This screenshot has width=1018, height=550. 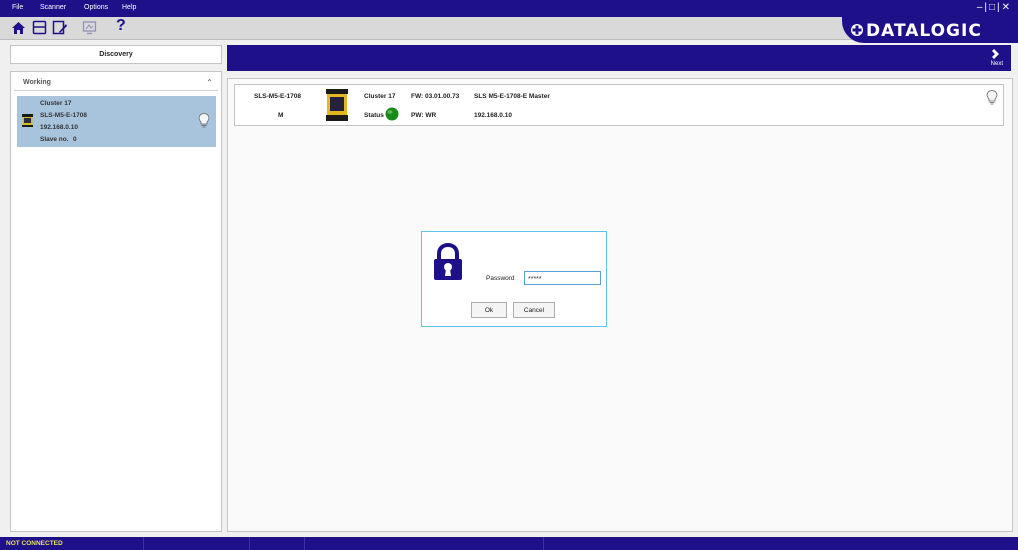 I want to click on connection-status: NOT CONNECTED, so click(x=34, y=543).